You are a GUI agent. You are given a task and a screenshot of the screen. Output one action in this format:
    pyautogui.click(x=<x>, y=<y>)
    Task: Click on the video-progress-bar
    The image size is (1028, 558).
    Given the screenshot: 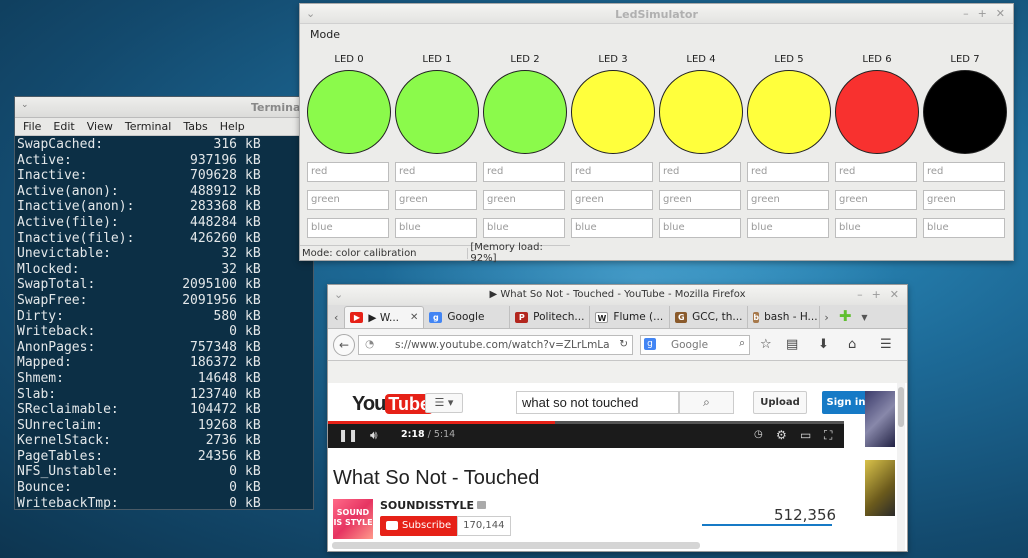 What is the action you would take?
    pyautogui.click(x=586, y=422)
    